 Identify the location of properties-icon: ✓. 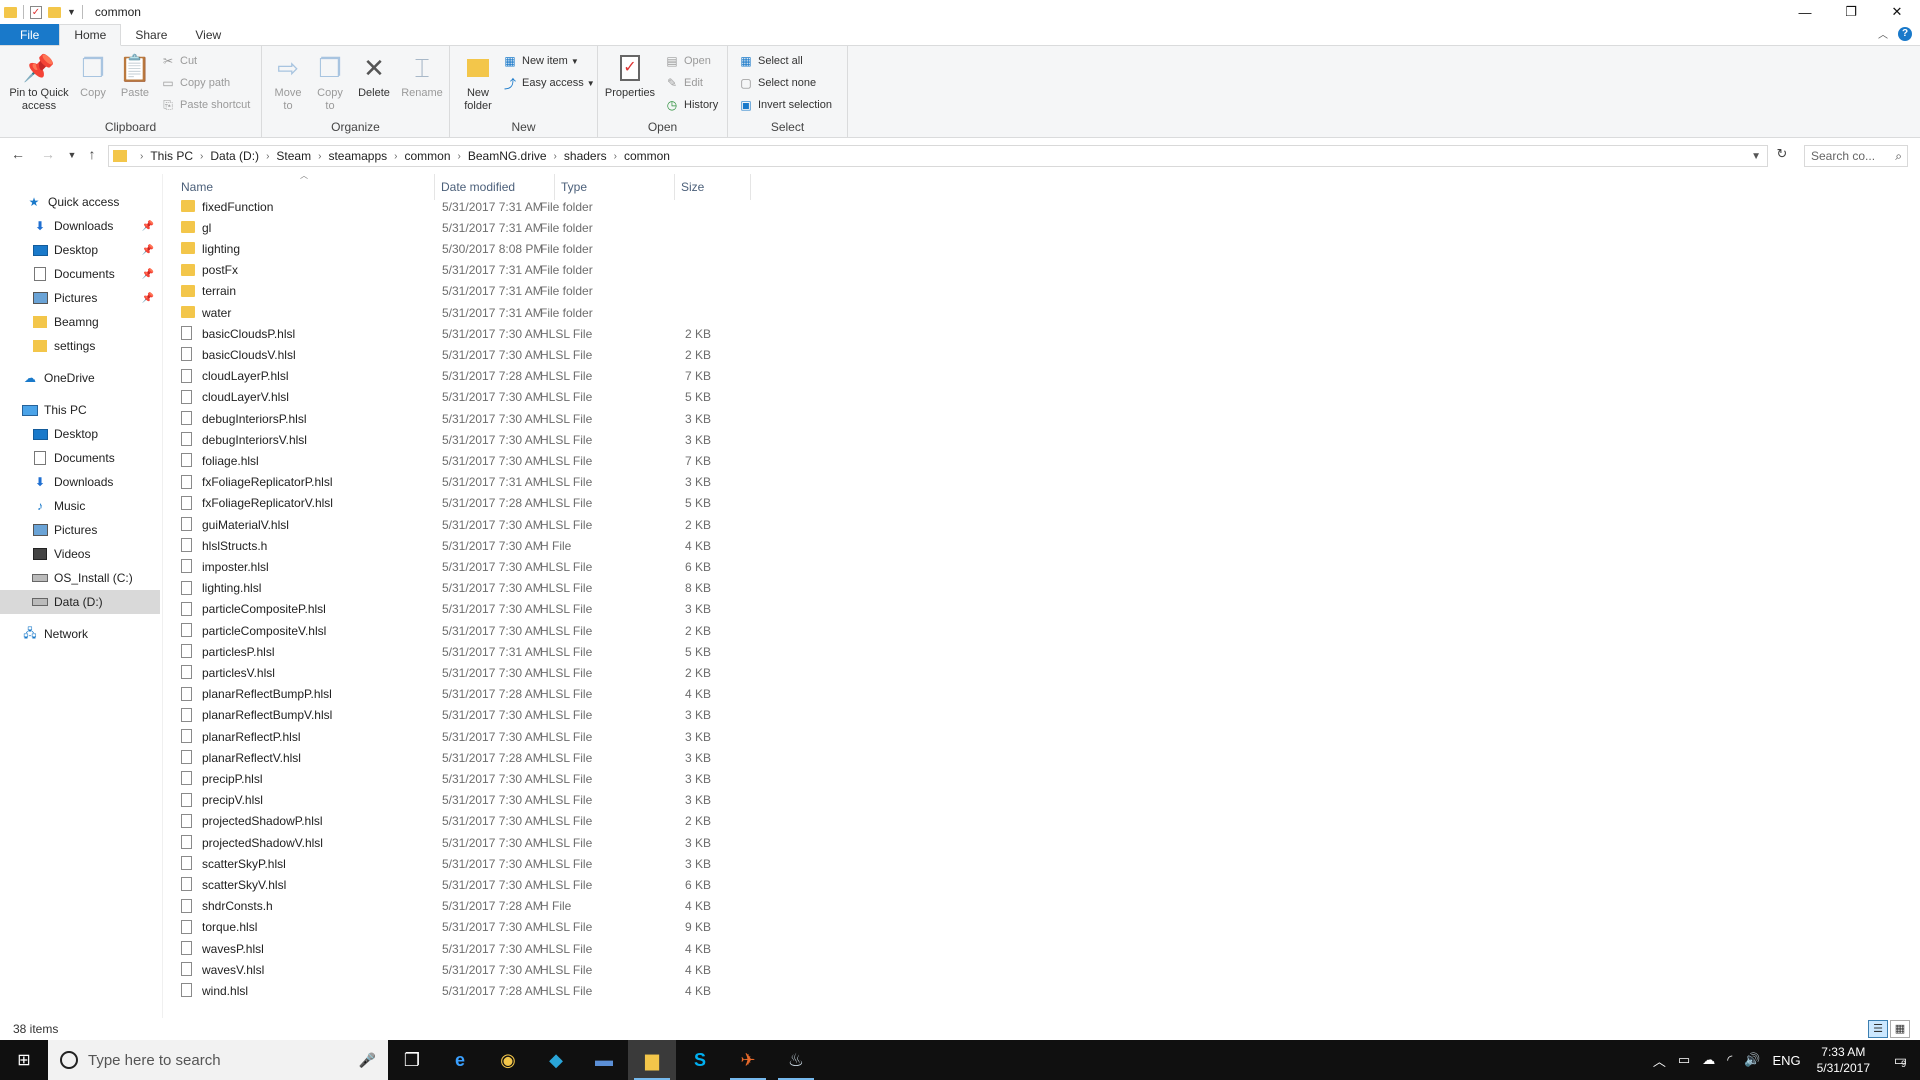
(36, 12).